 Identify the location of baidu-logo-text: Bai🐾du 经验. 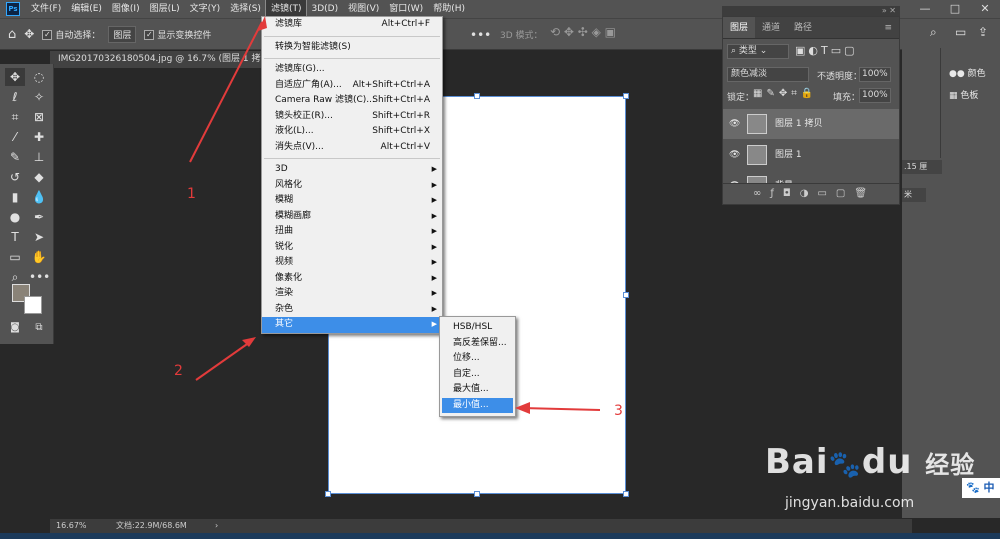
(870, 462).